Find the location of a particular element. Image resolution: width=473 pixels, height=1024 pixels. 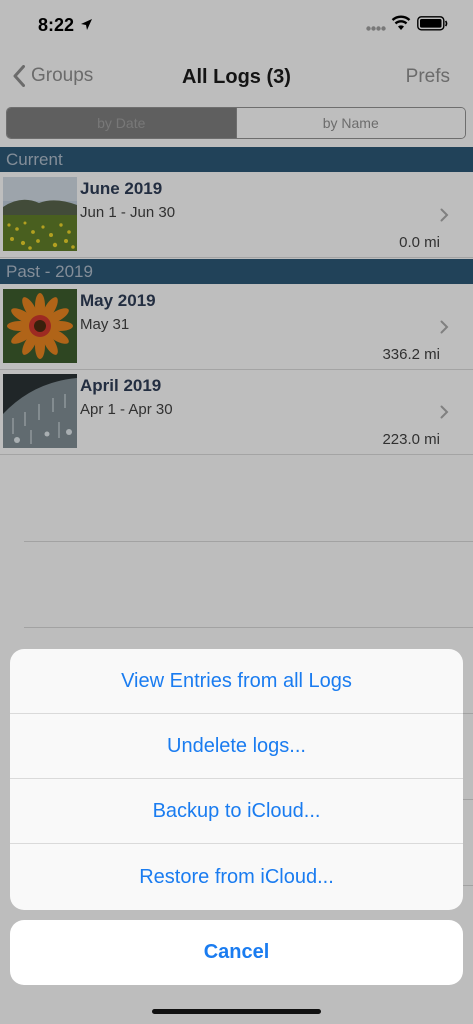

view-all-entries-button: View Entries from all Logs is located at coordinates (236, 681).